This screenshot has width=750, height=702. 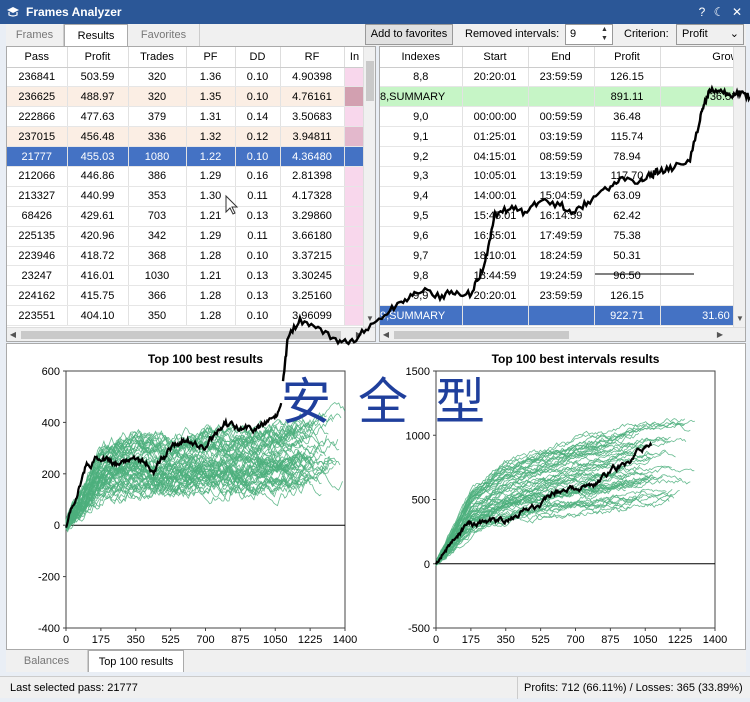 I want to click on table-row: 21777 455.03 1080 1.22 0.10 4.36480, so click(x=186, y=156).